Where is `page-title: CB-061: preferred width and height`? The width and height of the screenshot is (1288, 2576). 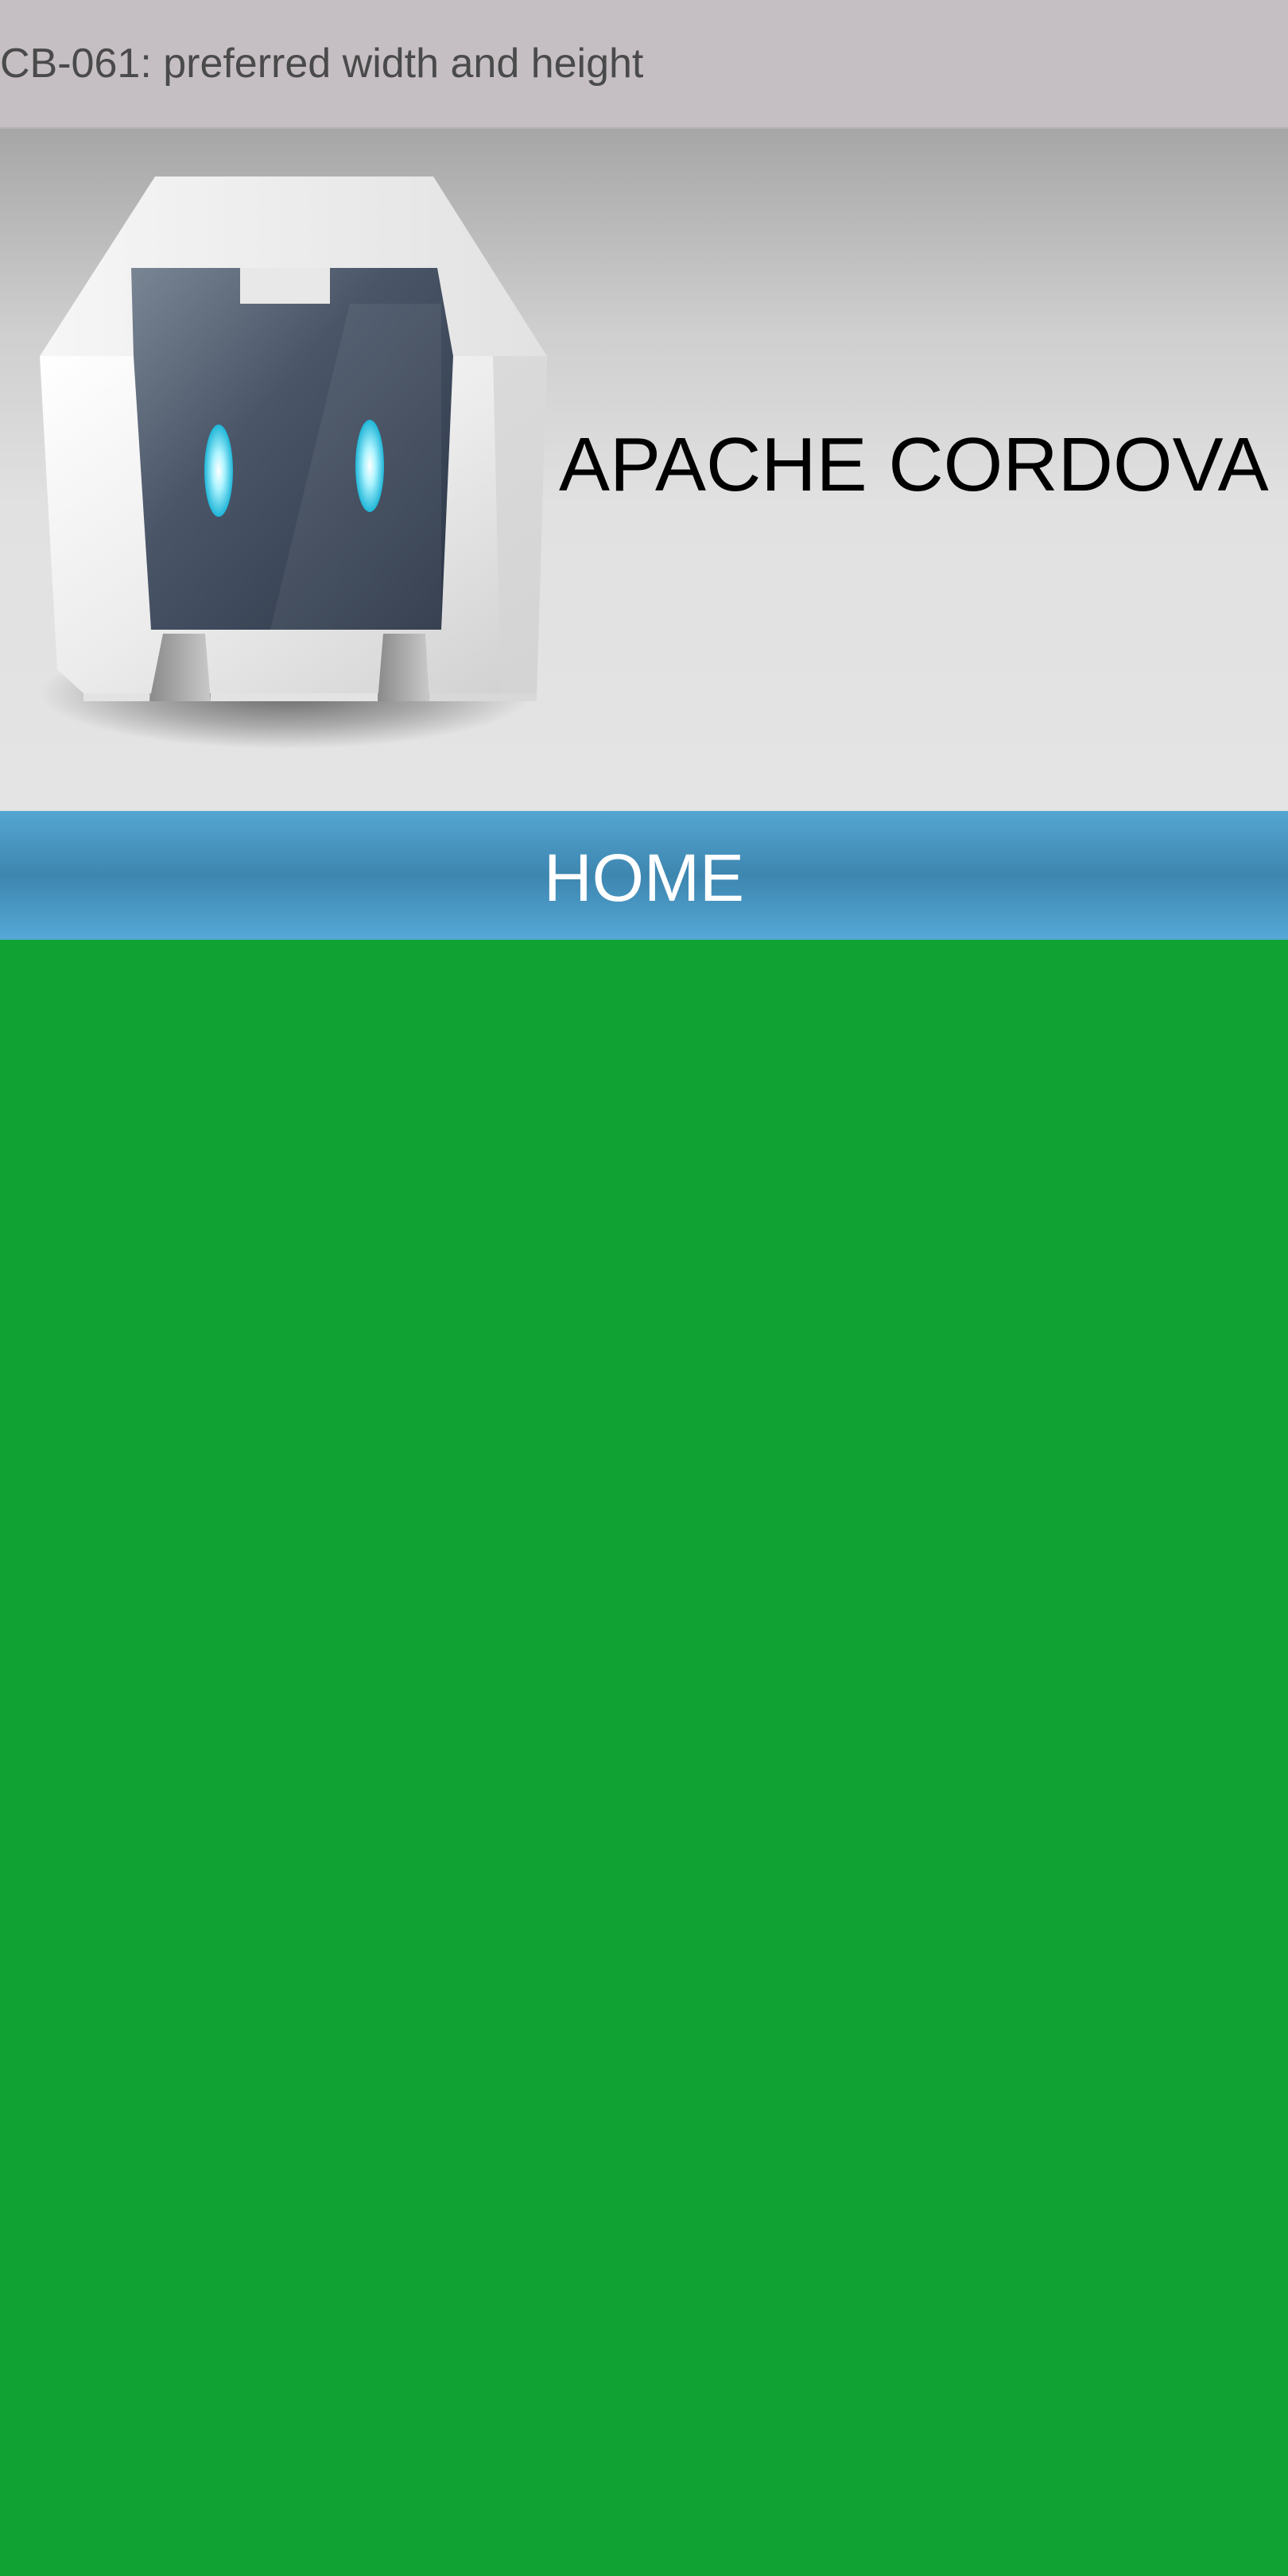 page-title: CB-061: preferred width and height is located at coordinates (322, 64).